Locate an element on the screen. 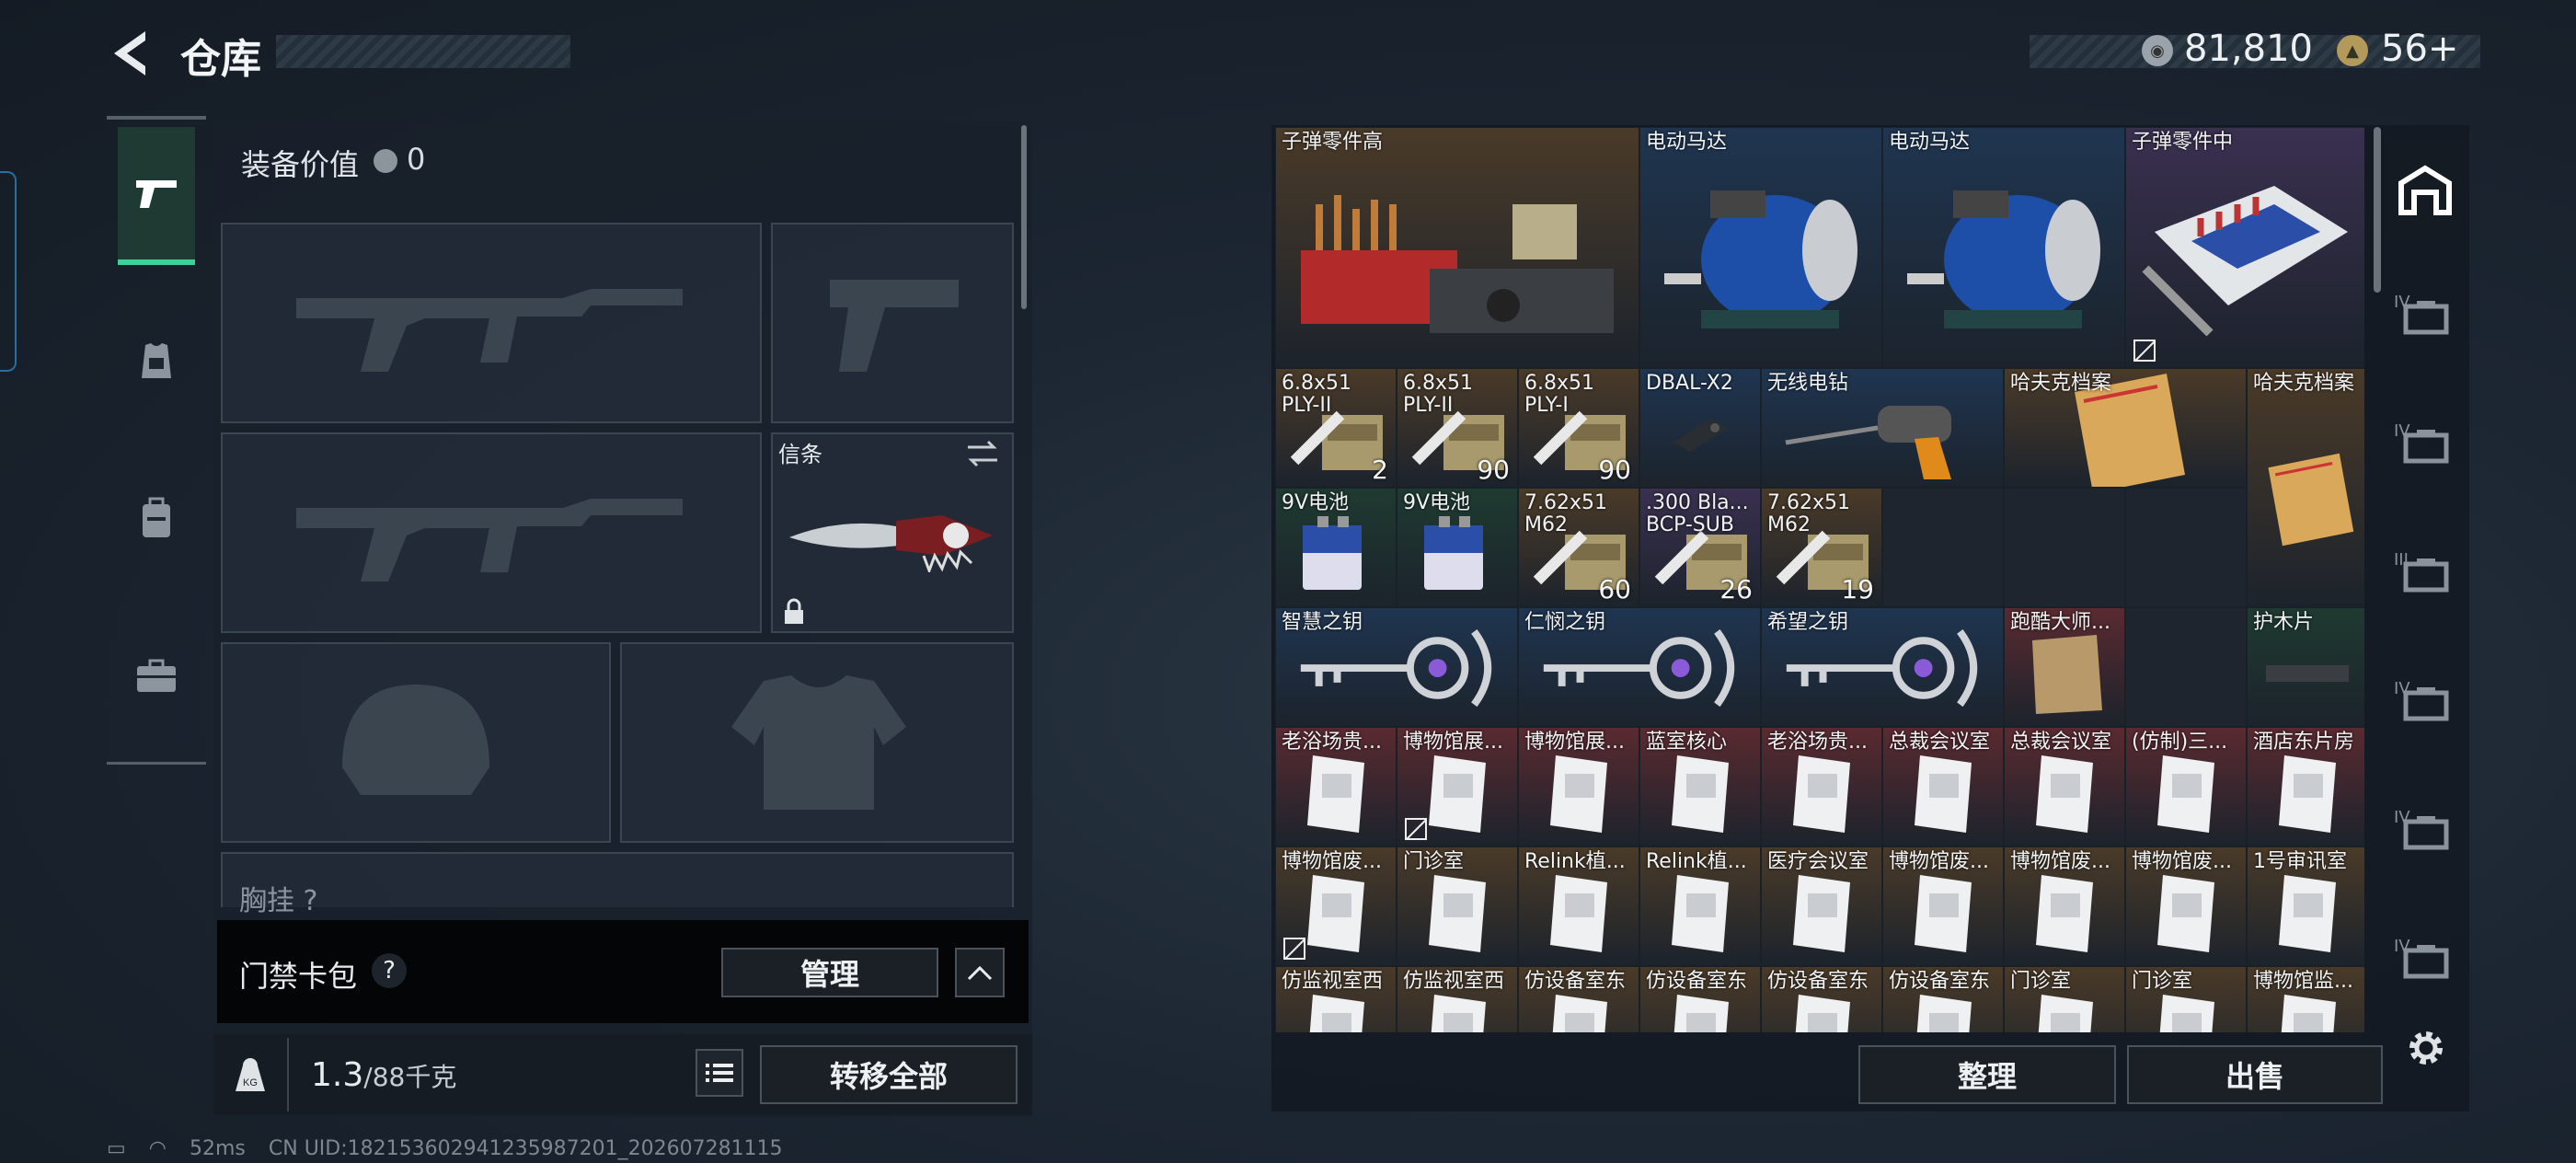  sell-button: 出售 is located at coordinates (2255, 1075).